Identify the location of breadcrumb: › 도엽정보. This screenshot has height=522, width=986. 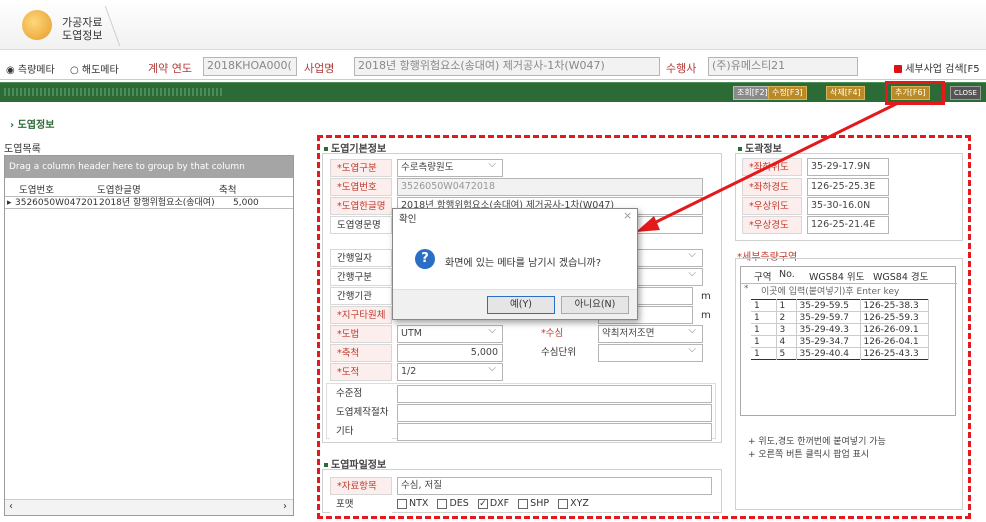
(32, 123).